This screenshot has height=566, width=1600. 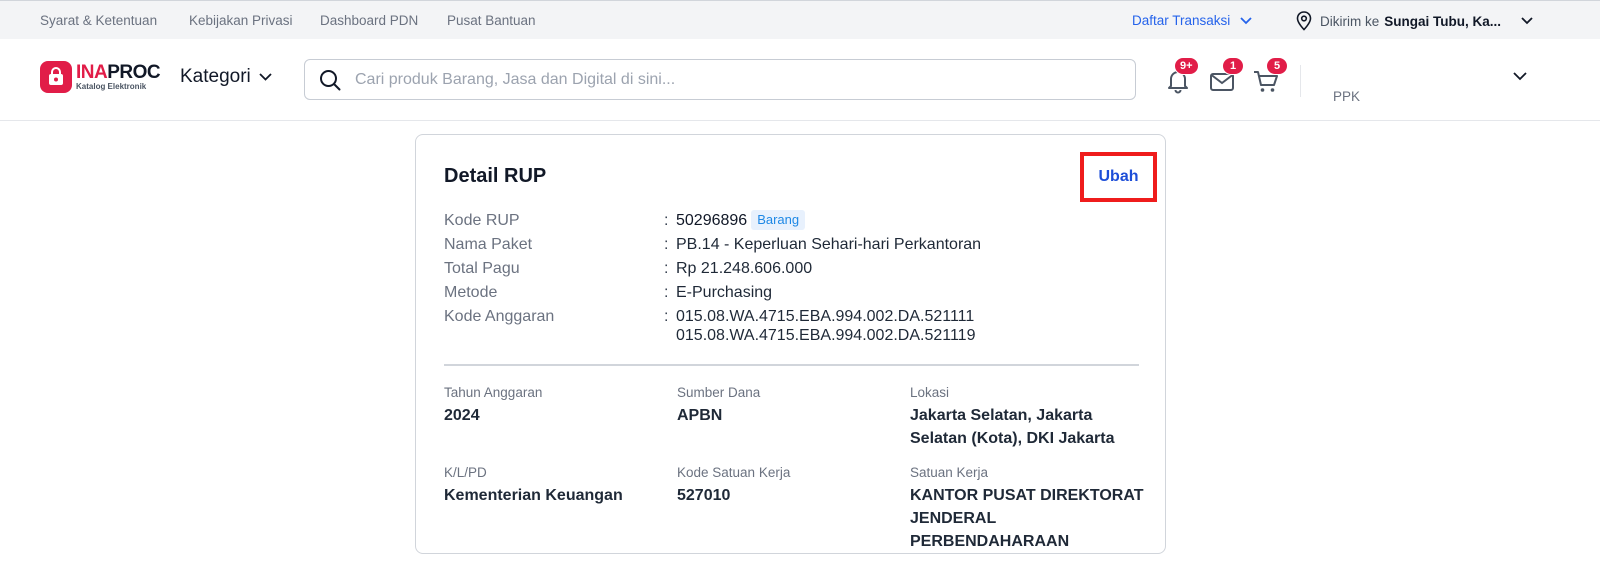 I want to click on notification-button: 9+, so click(x=1181, y=76).